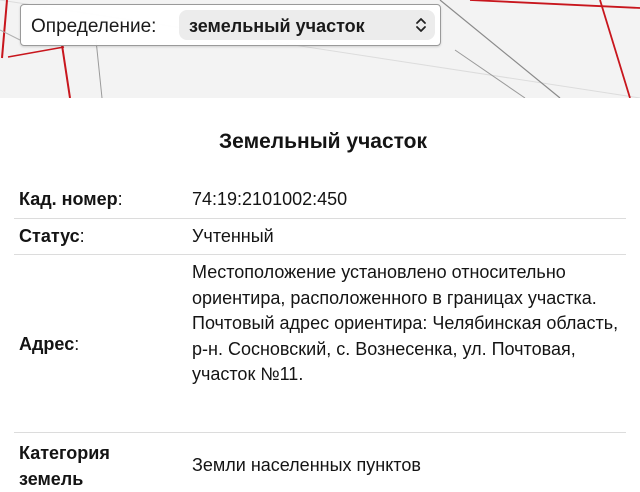  Describe the element at coordinates (64, 466) in the screenshot. I see `row-label-text: Категория земель` at that location.